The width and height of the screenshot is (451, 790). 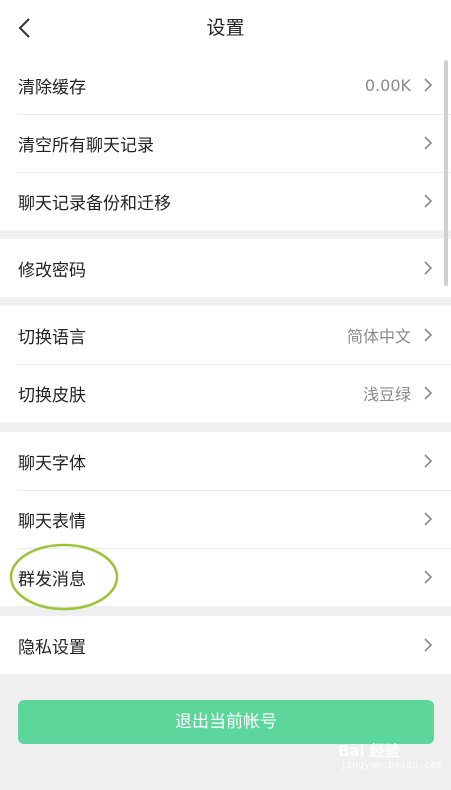 I want to click on row-value: 0.00K, so click(x=387, y=85).